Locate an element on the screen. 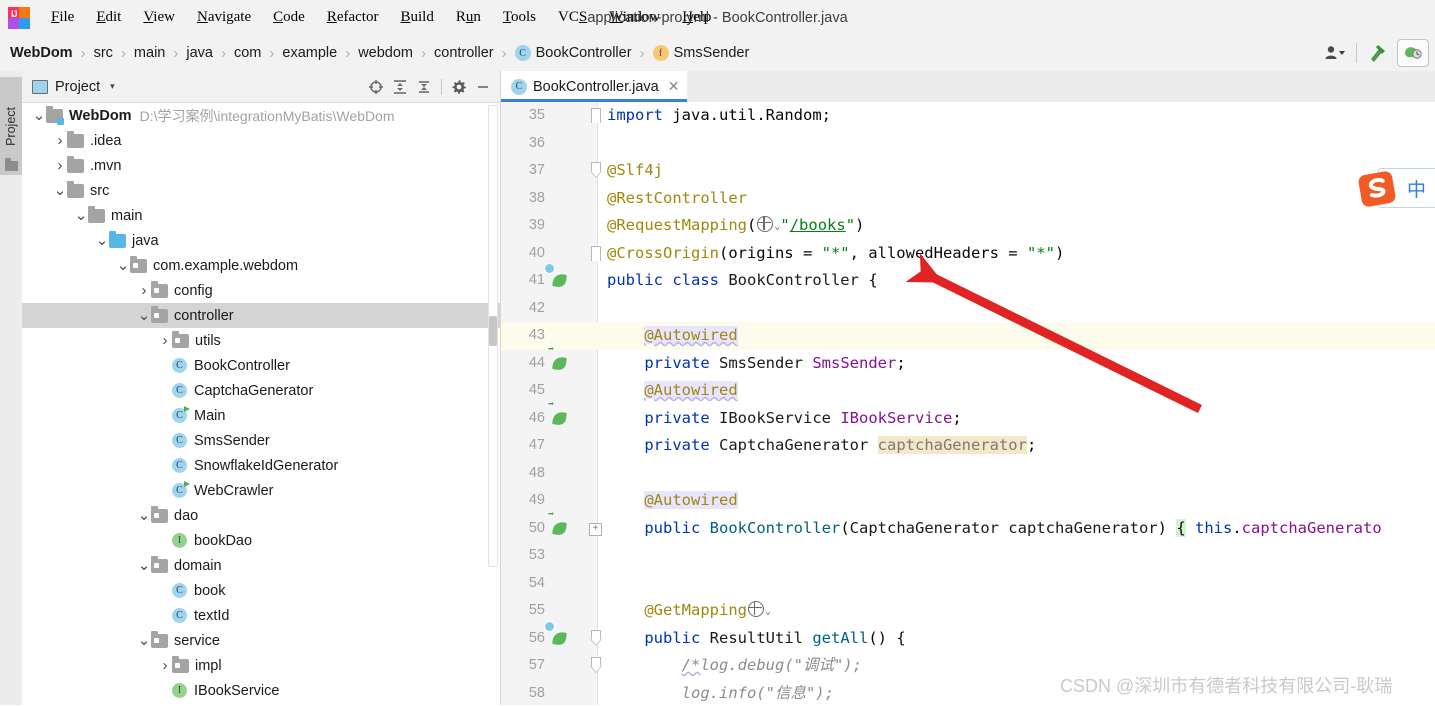 Image resolution: width=1435 pixels, height=706 pixels. tree-node-webdom: ⌄ WebDom D:\学习案例\integrationMyBatis\WebDom is located at coordinates (261, 115).